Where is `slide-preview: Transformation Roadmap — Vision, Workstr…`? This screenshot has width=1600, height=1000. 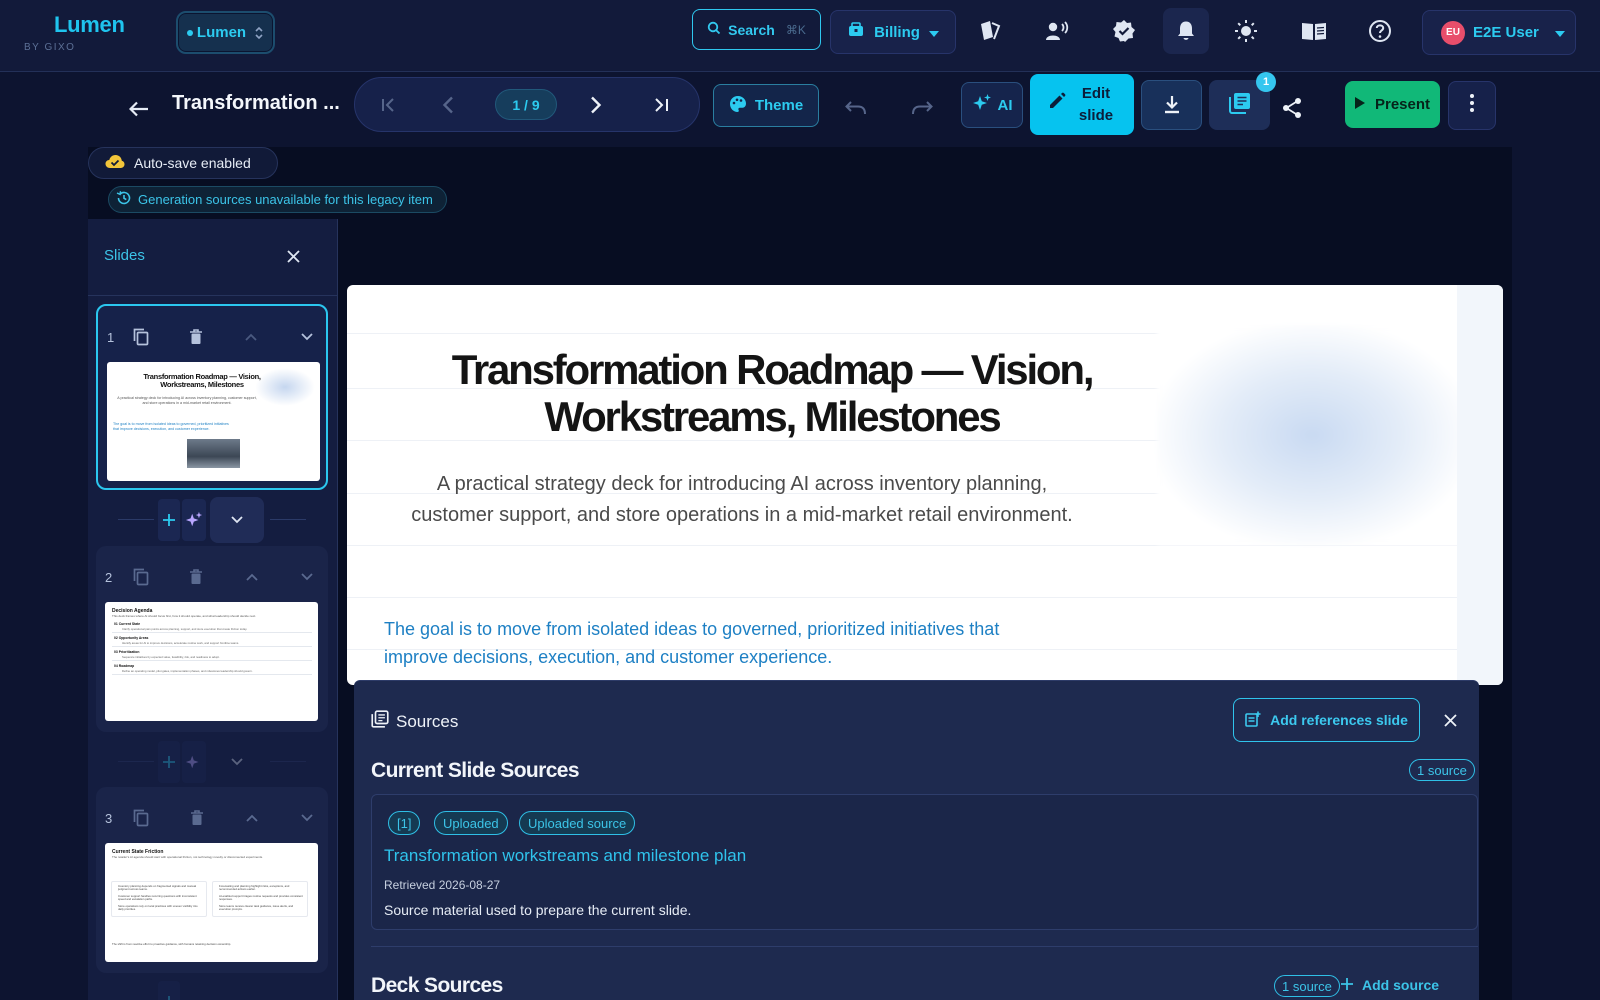 slide-preview: Transformation Roadmap — Vision, Workstr… is located at coordinates (213, 421).